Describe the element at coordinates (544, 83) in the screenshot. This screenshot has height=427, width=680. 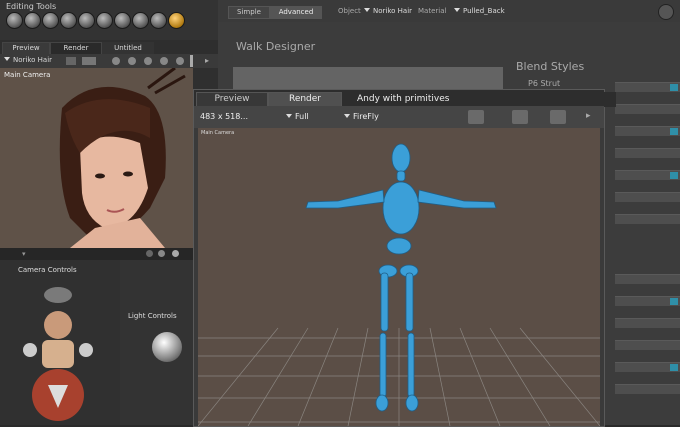
I see `blend-style-label: P6 Strut` at that location.